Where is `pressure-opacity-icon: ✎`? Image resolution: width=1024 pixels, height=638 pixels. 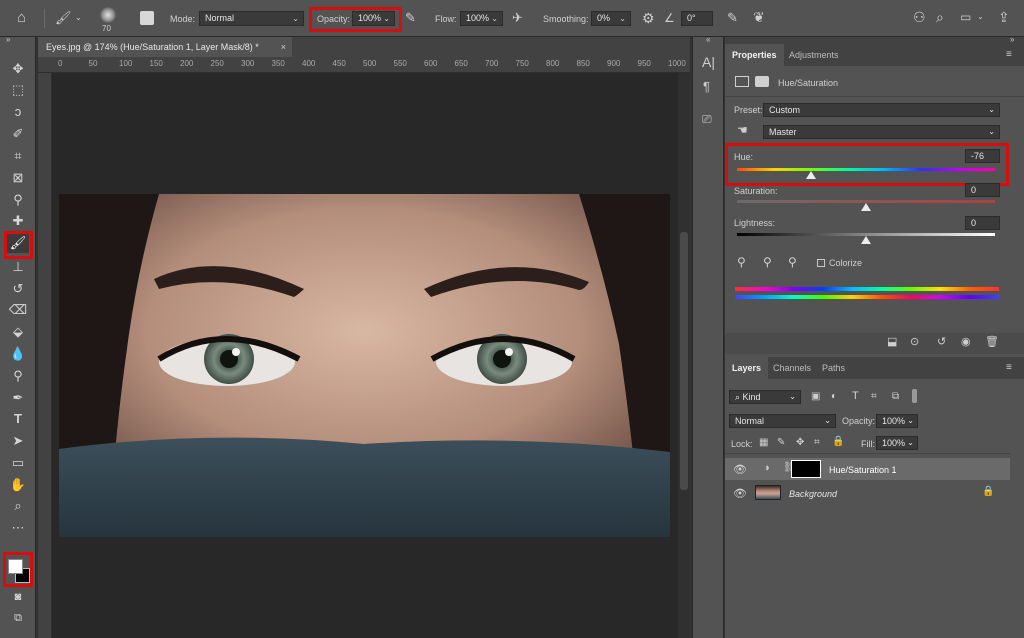
pressure-opacity-icon: ✎ is located at coordinates (410, 17).